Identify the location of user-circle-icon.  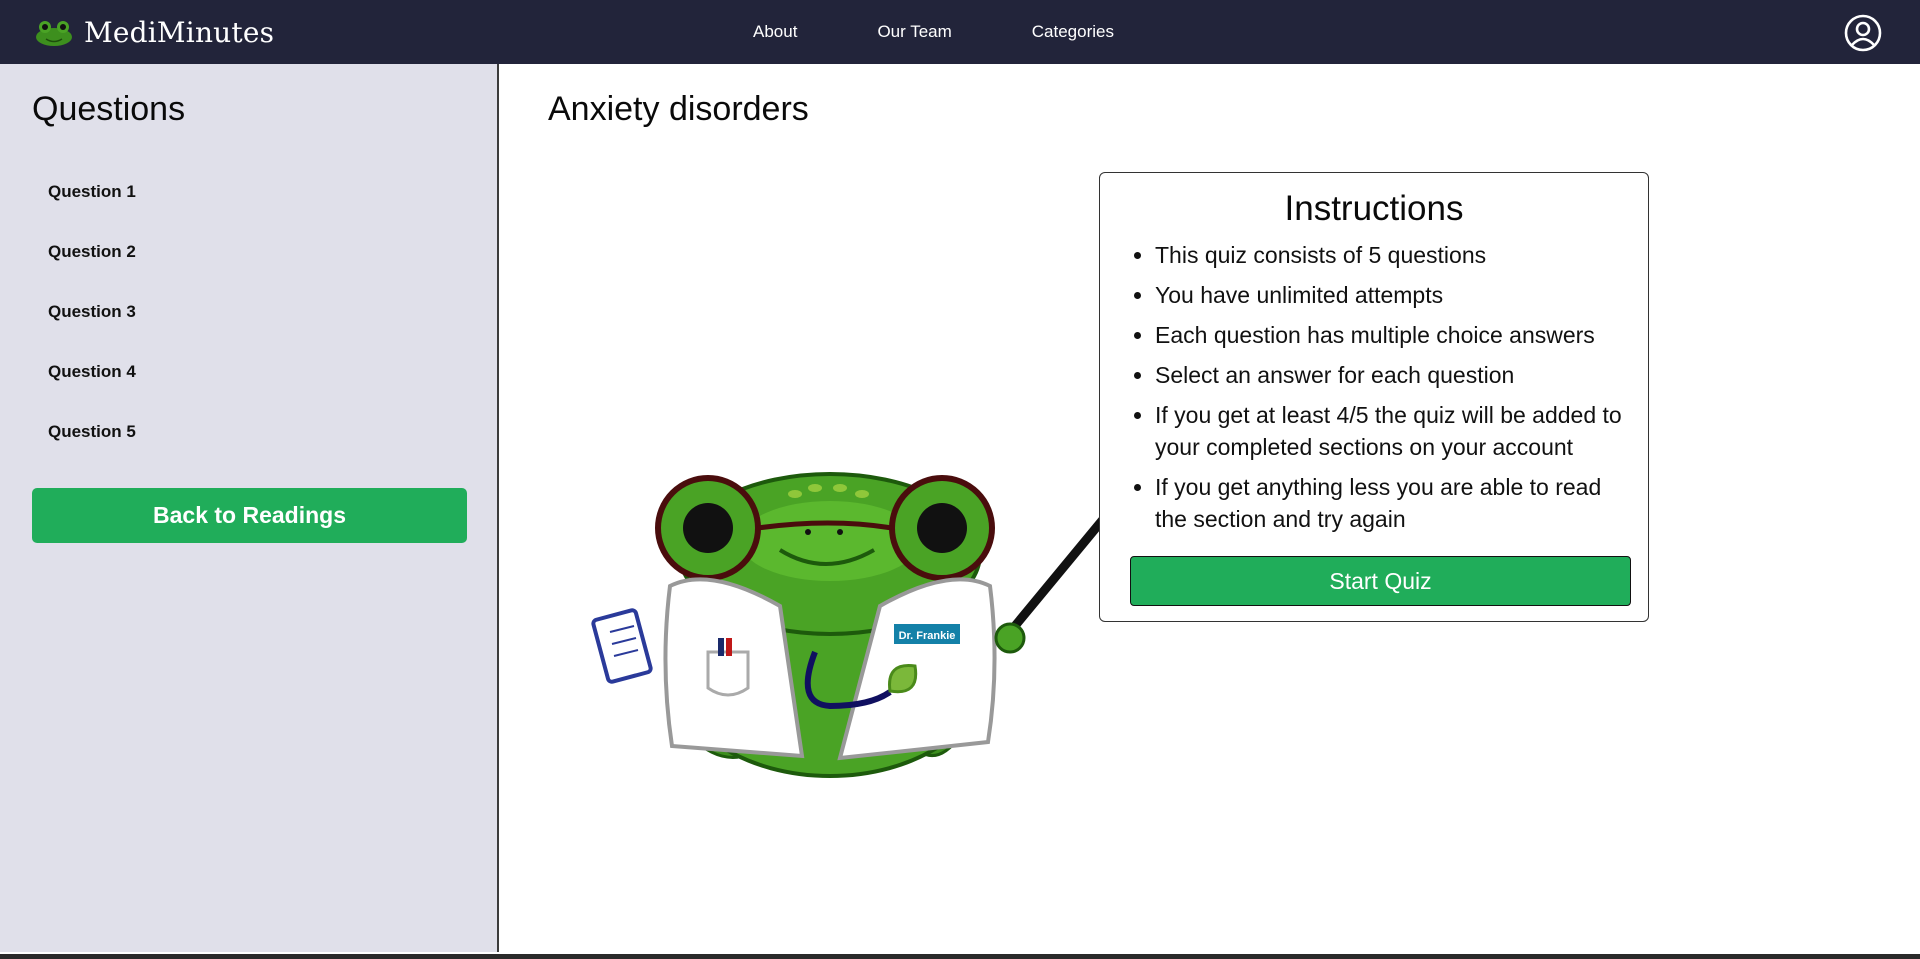
(1863, 33).